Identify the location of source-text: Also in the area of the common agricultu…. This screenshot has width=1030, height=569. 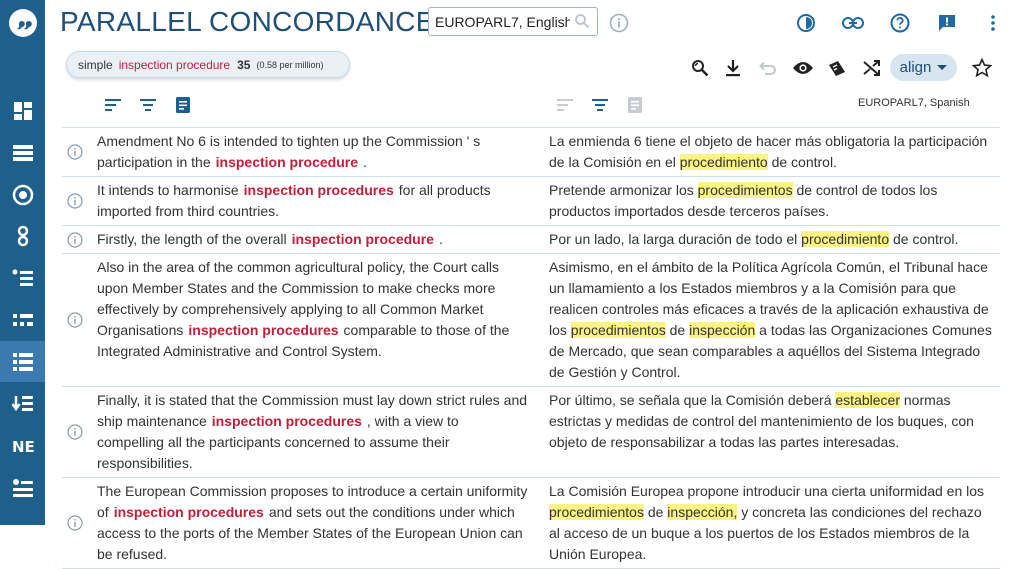
(303, 309).